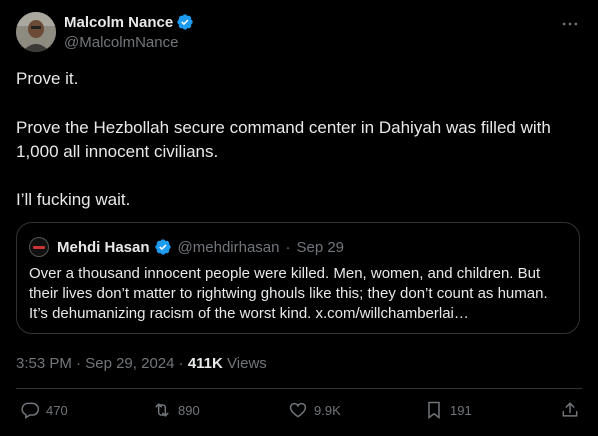  What do you see at coordinates (57, 410) in the screenshot?
I see `reply-count: 470` at bounding box center [57, 410].